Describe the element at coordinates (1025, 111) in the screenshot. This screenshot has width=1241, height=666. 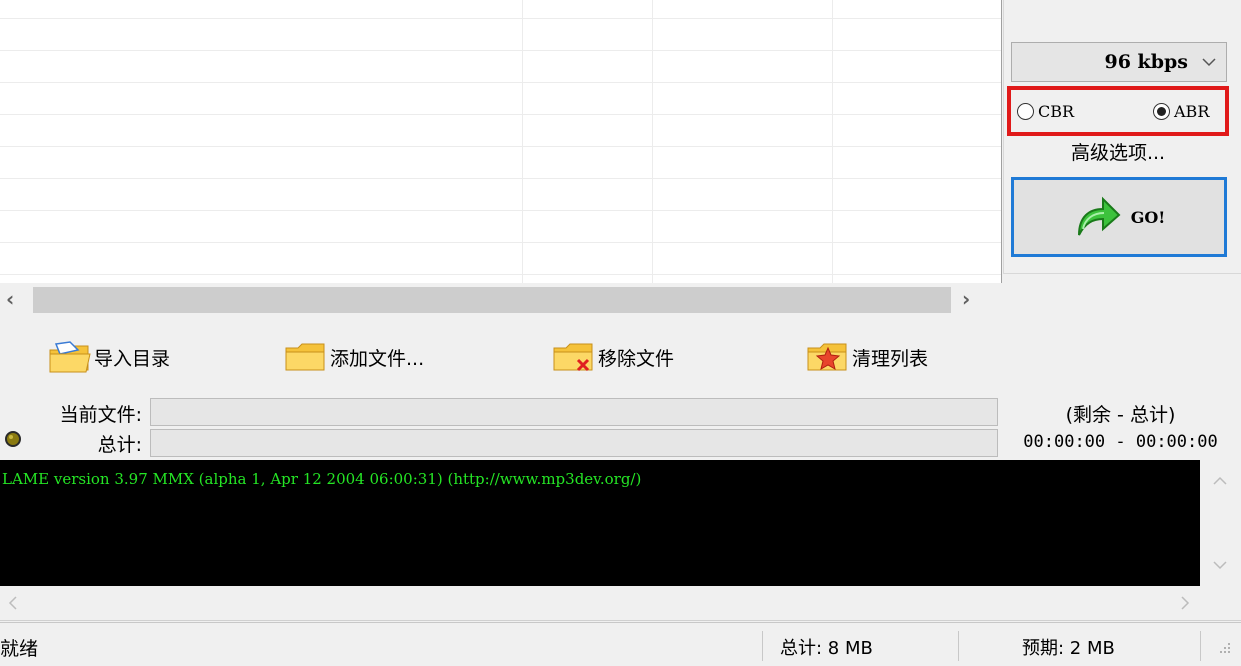
I see `cbr-radio-circle` at that location.